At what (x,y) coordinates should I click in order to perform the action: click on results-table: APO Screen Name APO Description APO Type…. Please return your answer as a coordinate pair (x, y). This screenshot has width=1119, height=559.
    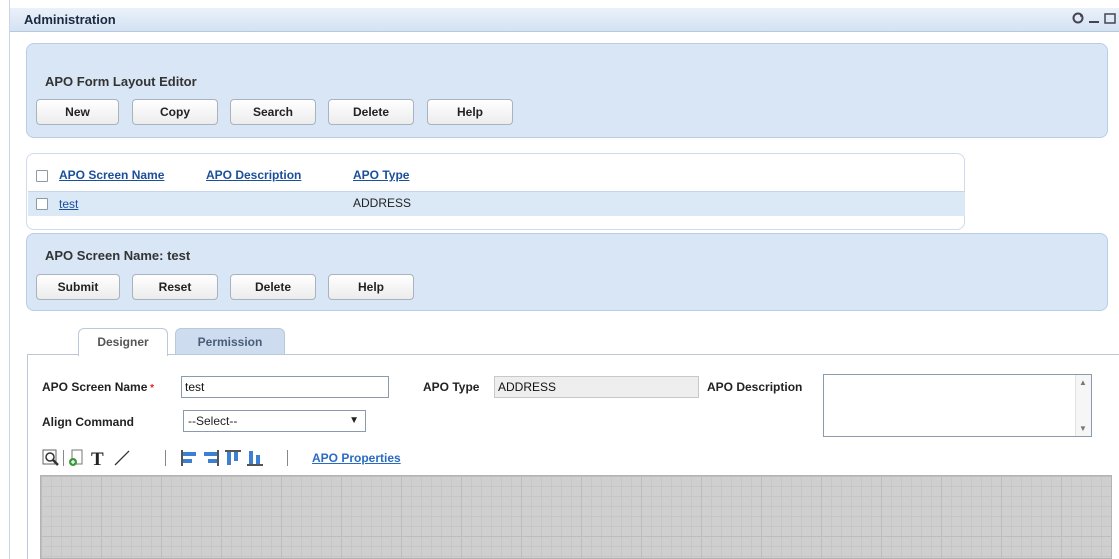
    Looking at the image, I should click on (495, 191).